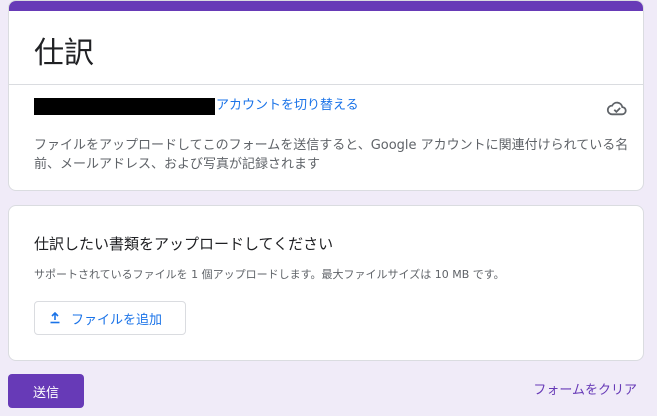 This screenshot has height=416, width=657. What do you see at coordinates (184, 244) in the screenshot?
I see `question-title: 仕訳したい書類をアップロードしてください` at bounding box center [184, 244].